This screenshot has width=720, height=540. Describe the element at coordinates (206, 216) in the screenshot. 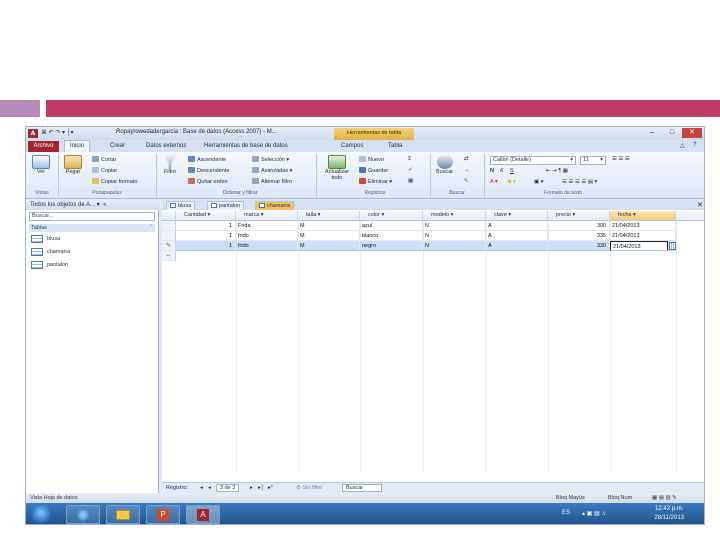

I see `column-header: Cantidad ▾` at that location.